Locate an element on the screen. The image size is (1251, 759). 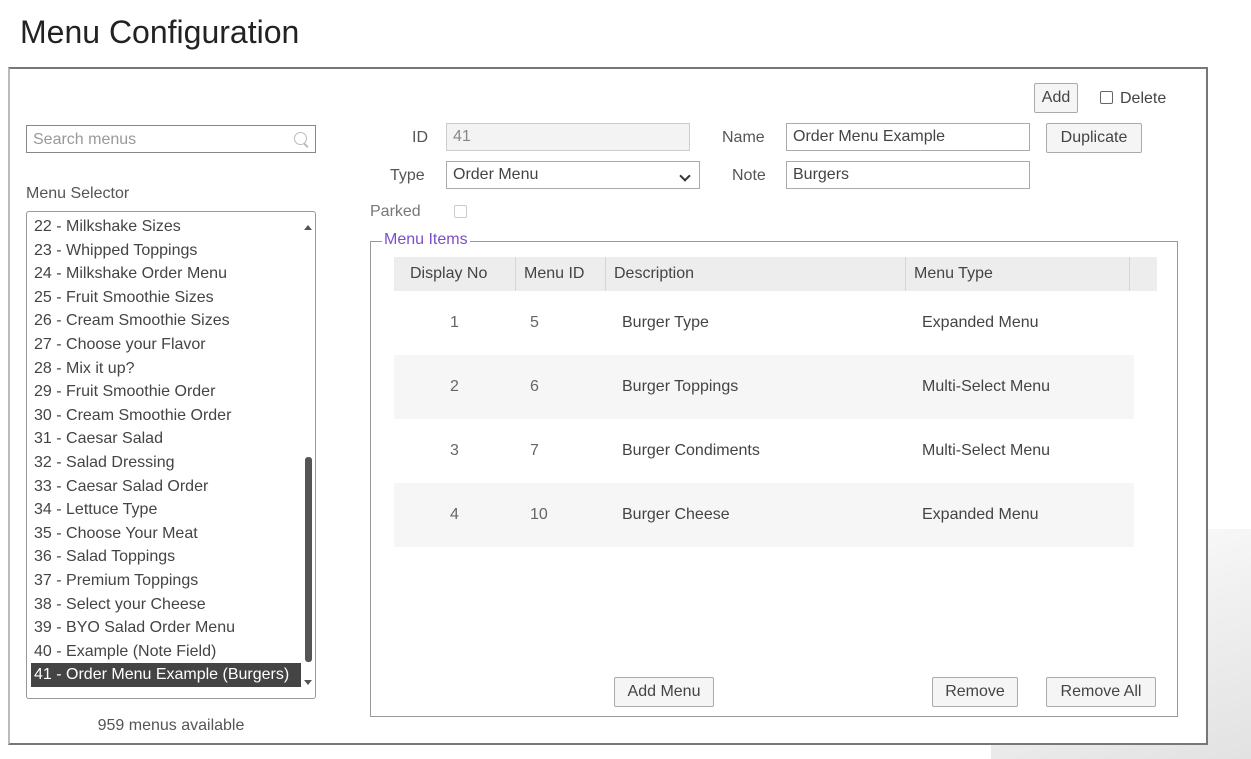
delete-label: Delete is located at coordinates (1143, 98).